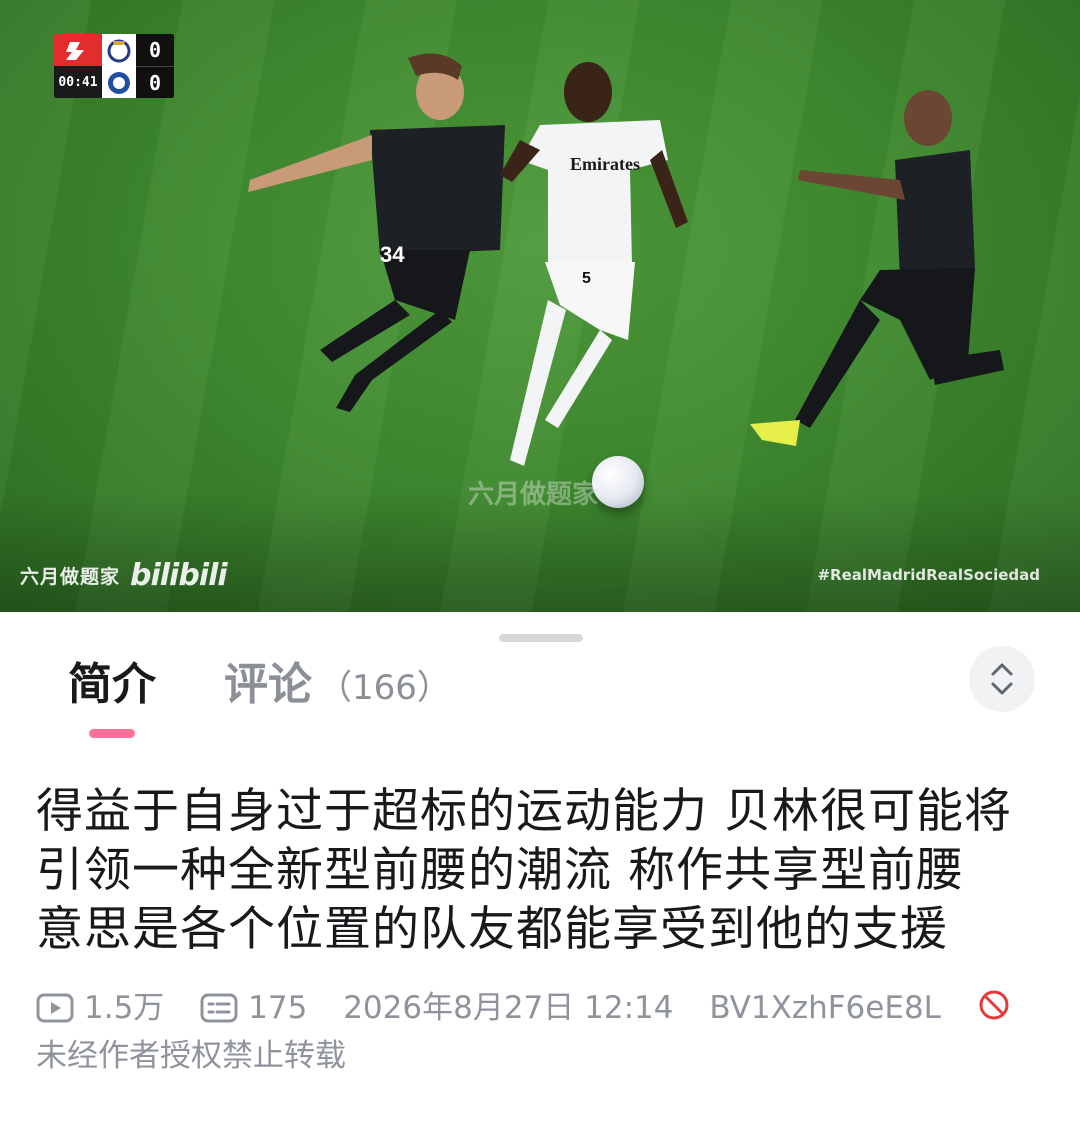 Image resolution: width=1080 pixels, height=1122 pixels. Describe the element at coordinates (376, 232) in the screenshot. I see `player-away-left: 34` at that location.